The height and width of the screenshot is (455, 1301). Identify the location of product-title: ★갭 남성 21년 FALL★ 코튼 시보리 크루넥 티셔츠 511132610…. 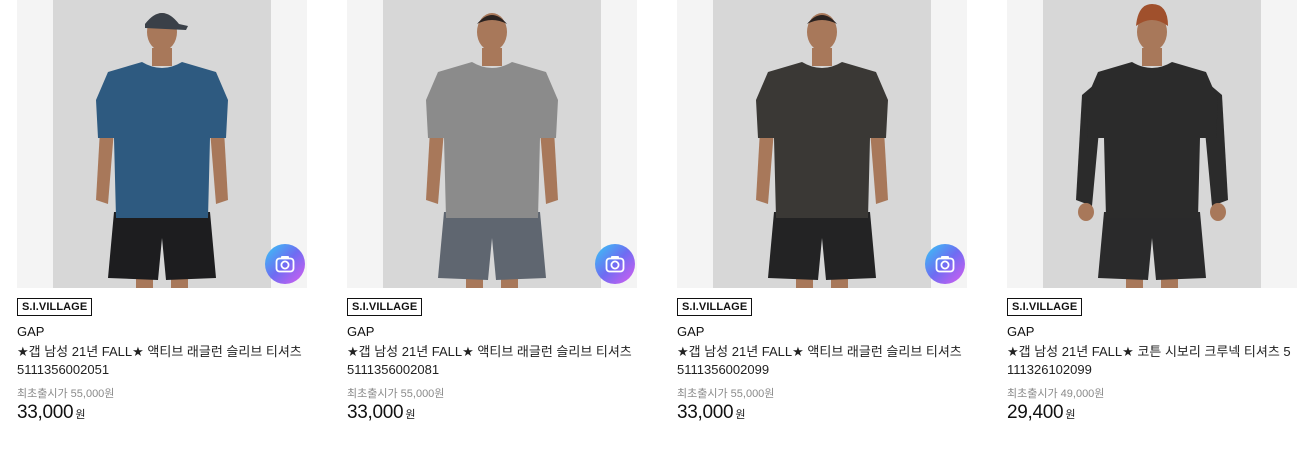
(1152, 361).